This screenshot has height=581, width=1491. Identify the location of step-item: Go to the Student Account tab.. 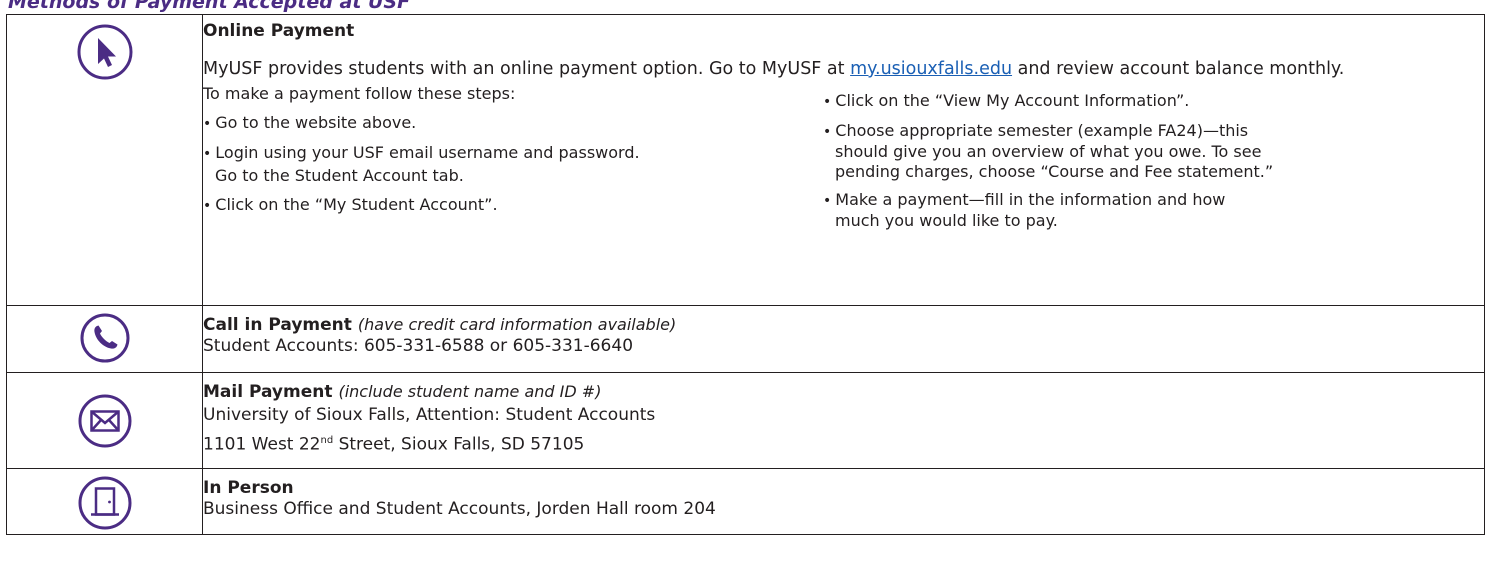
(339, 175).